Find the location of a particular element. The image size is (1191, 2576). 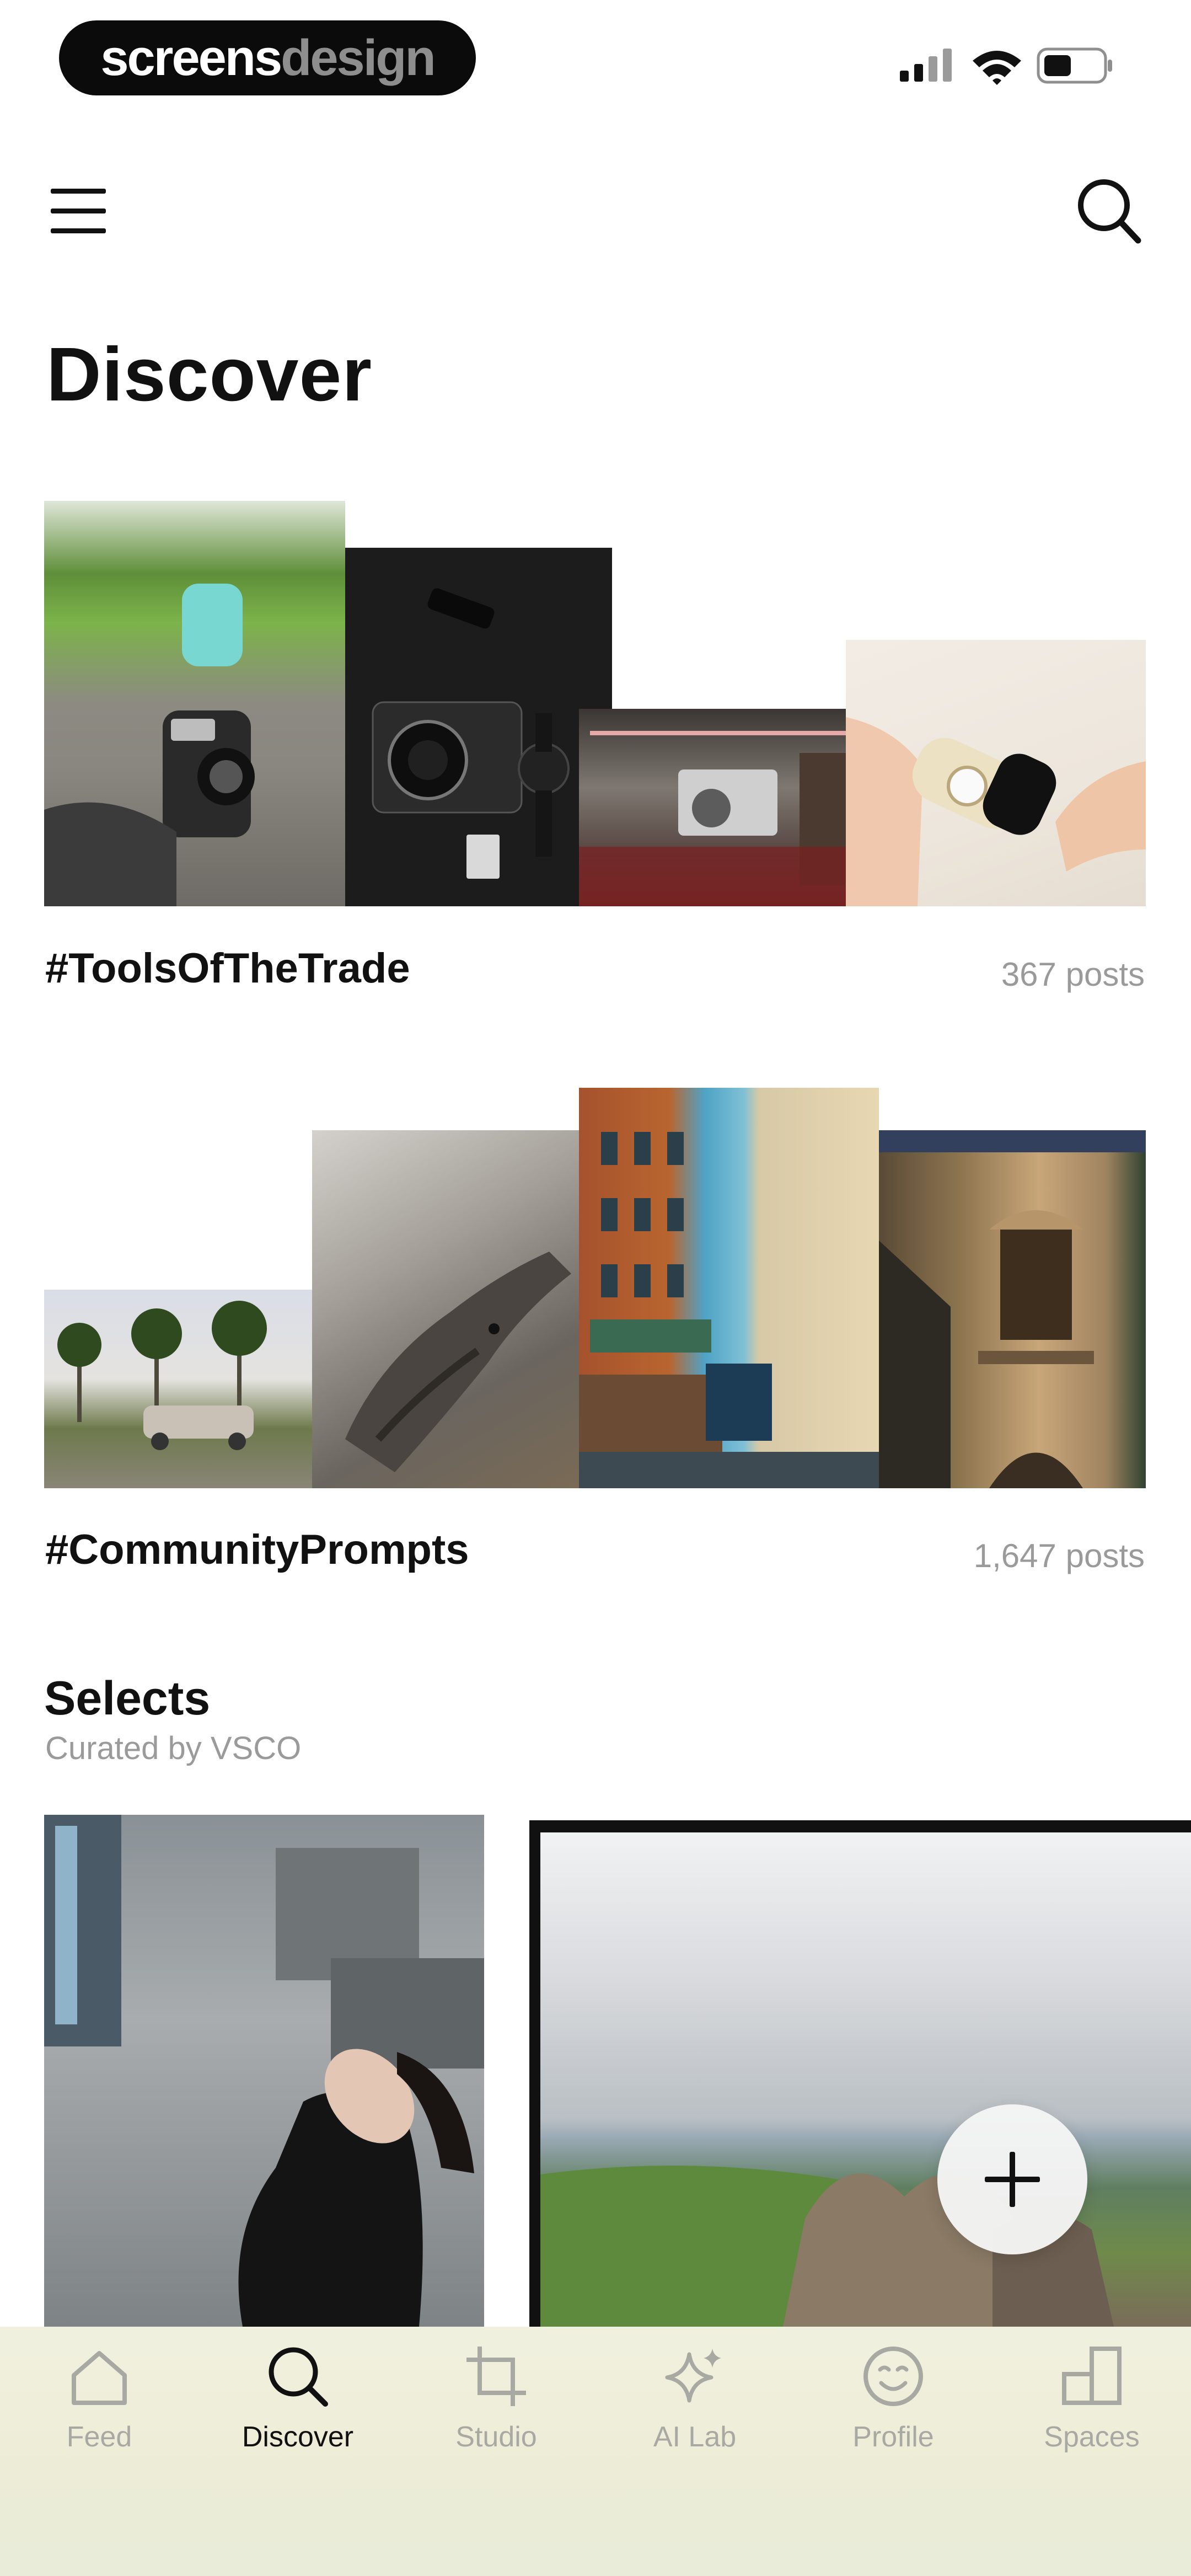

nav-feed: Feed is located at coordinates (99, 2398).